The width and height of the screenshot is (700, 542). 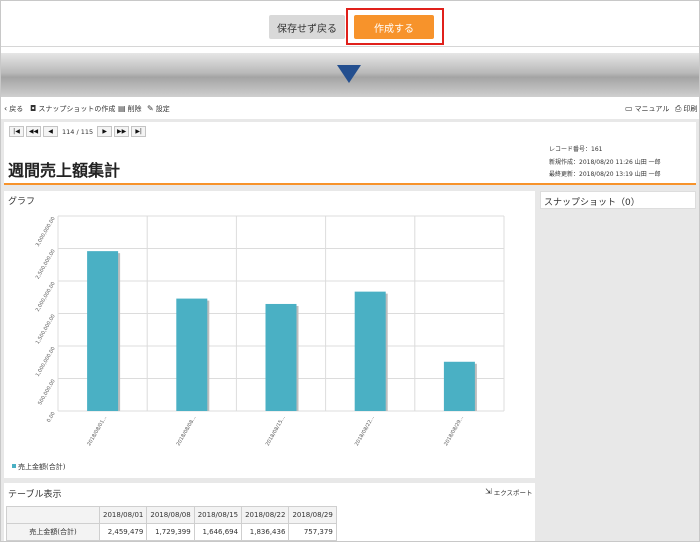 What do you see at coordinates (618, 366) in the screenshot?
I see `snapshot-panel` at bounding box center [618, 366].